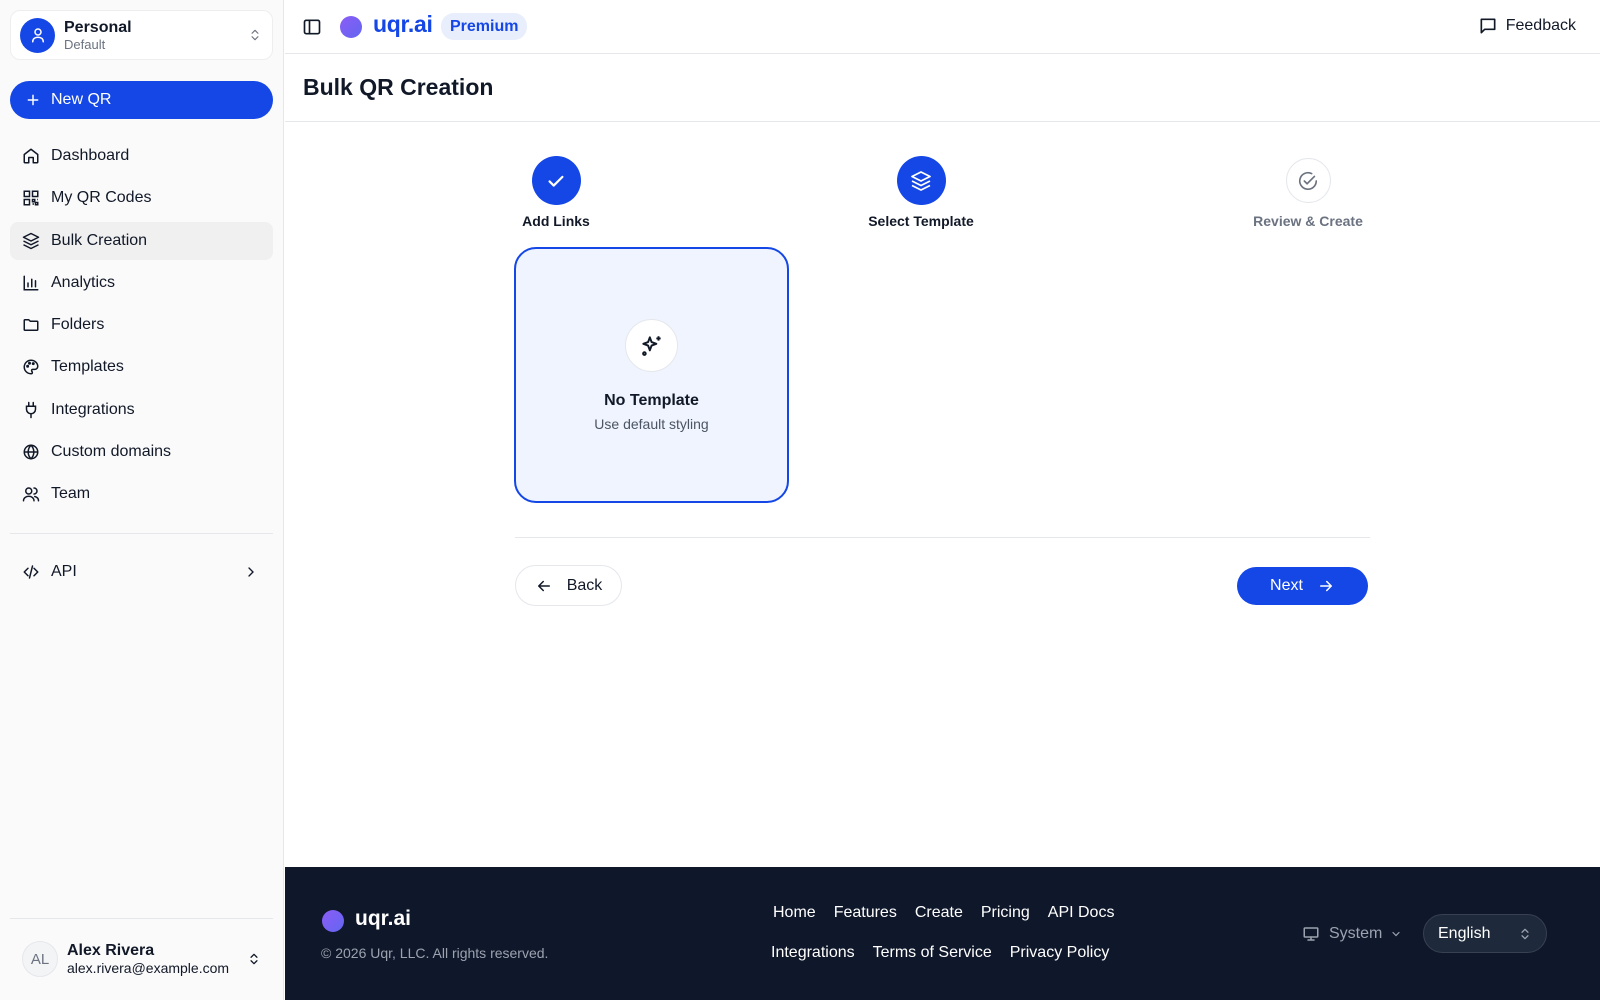  What do you see at coordinates (31, 325) in the screenshot?
I see `folder-icon` at bounding box center [31, 325].